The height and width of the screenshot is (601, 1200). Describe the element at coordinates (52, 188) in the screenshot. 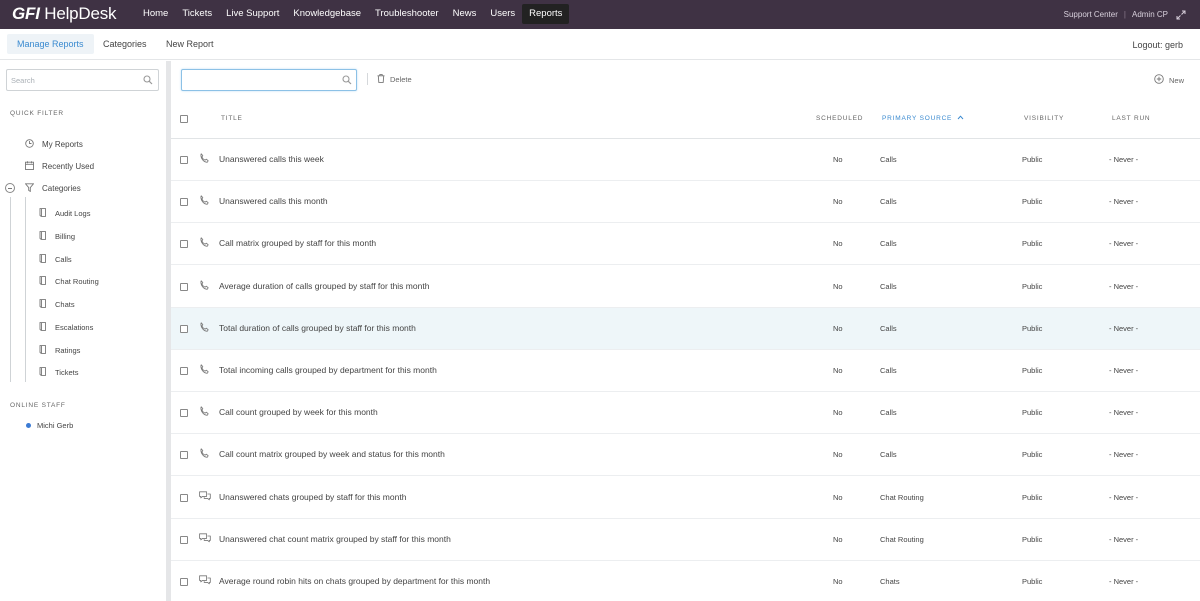

I see `filter-categories: Categories` at that location.